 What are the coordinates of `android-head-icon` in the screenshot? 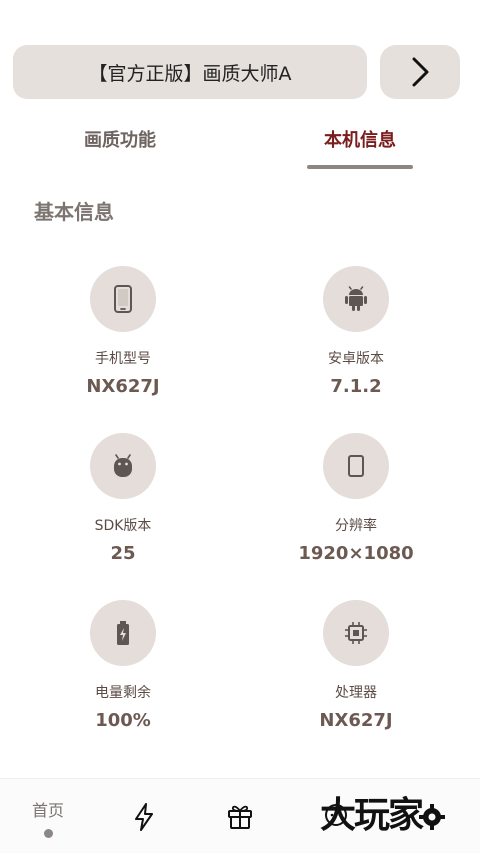 It's located at (123, 465).